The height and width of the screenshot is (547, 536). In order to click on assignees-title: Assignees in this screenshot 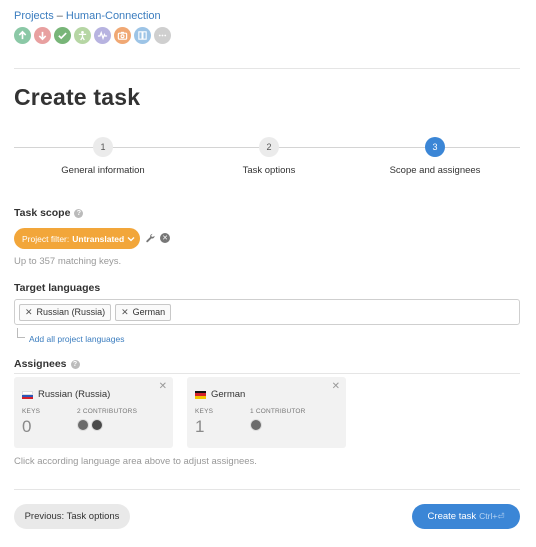, I will do `click(40, 364)`.